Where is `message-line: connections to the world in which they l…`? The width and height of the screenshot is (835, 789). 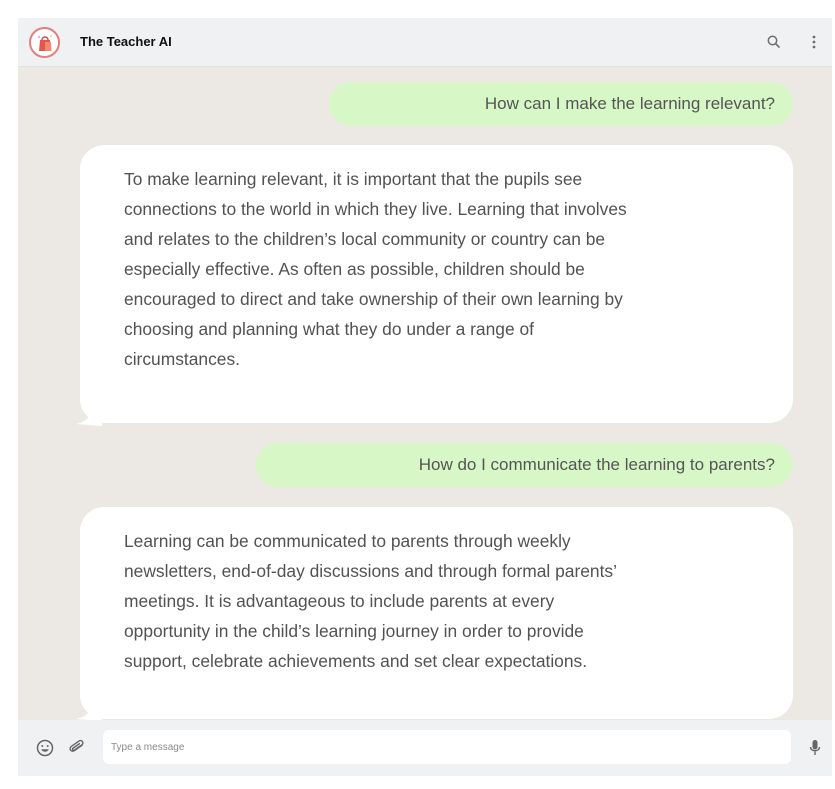 message-line: connections to the world in which they l… is located at coordinates (375, 209).